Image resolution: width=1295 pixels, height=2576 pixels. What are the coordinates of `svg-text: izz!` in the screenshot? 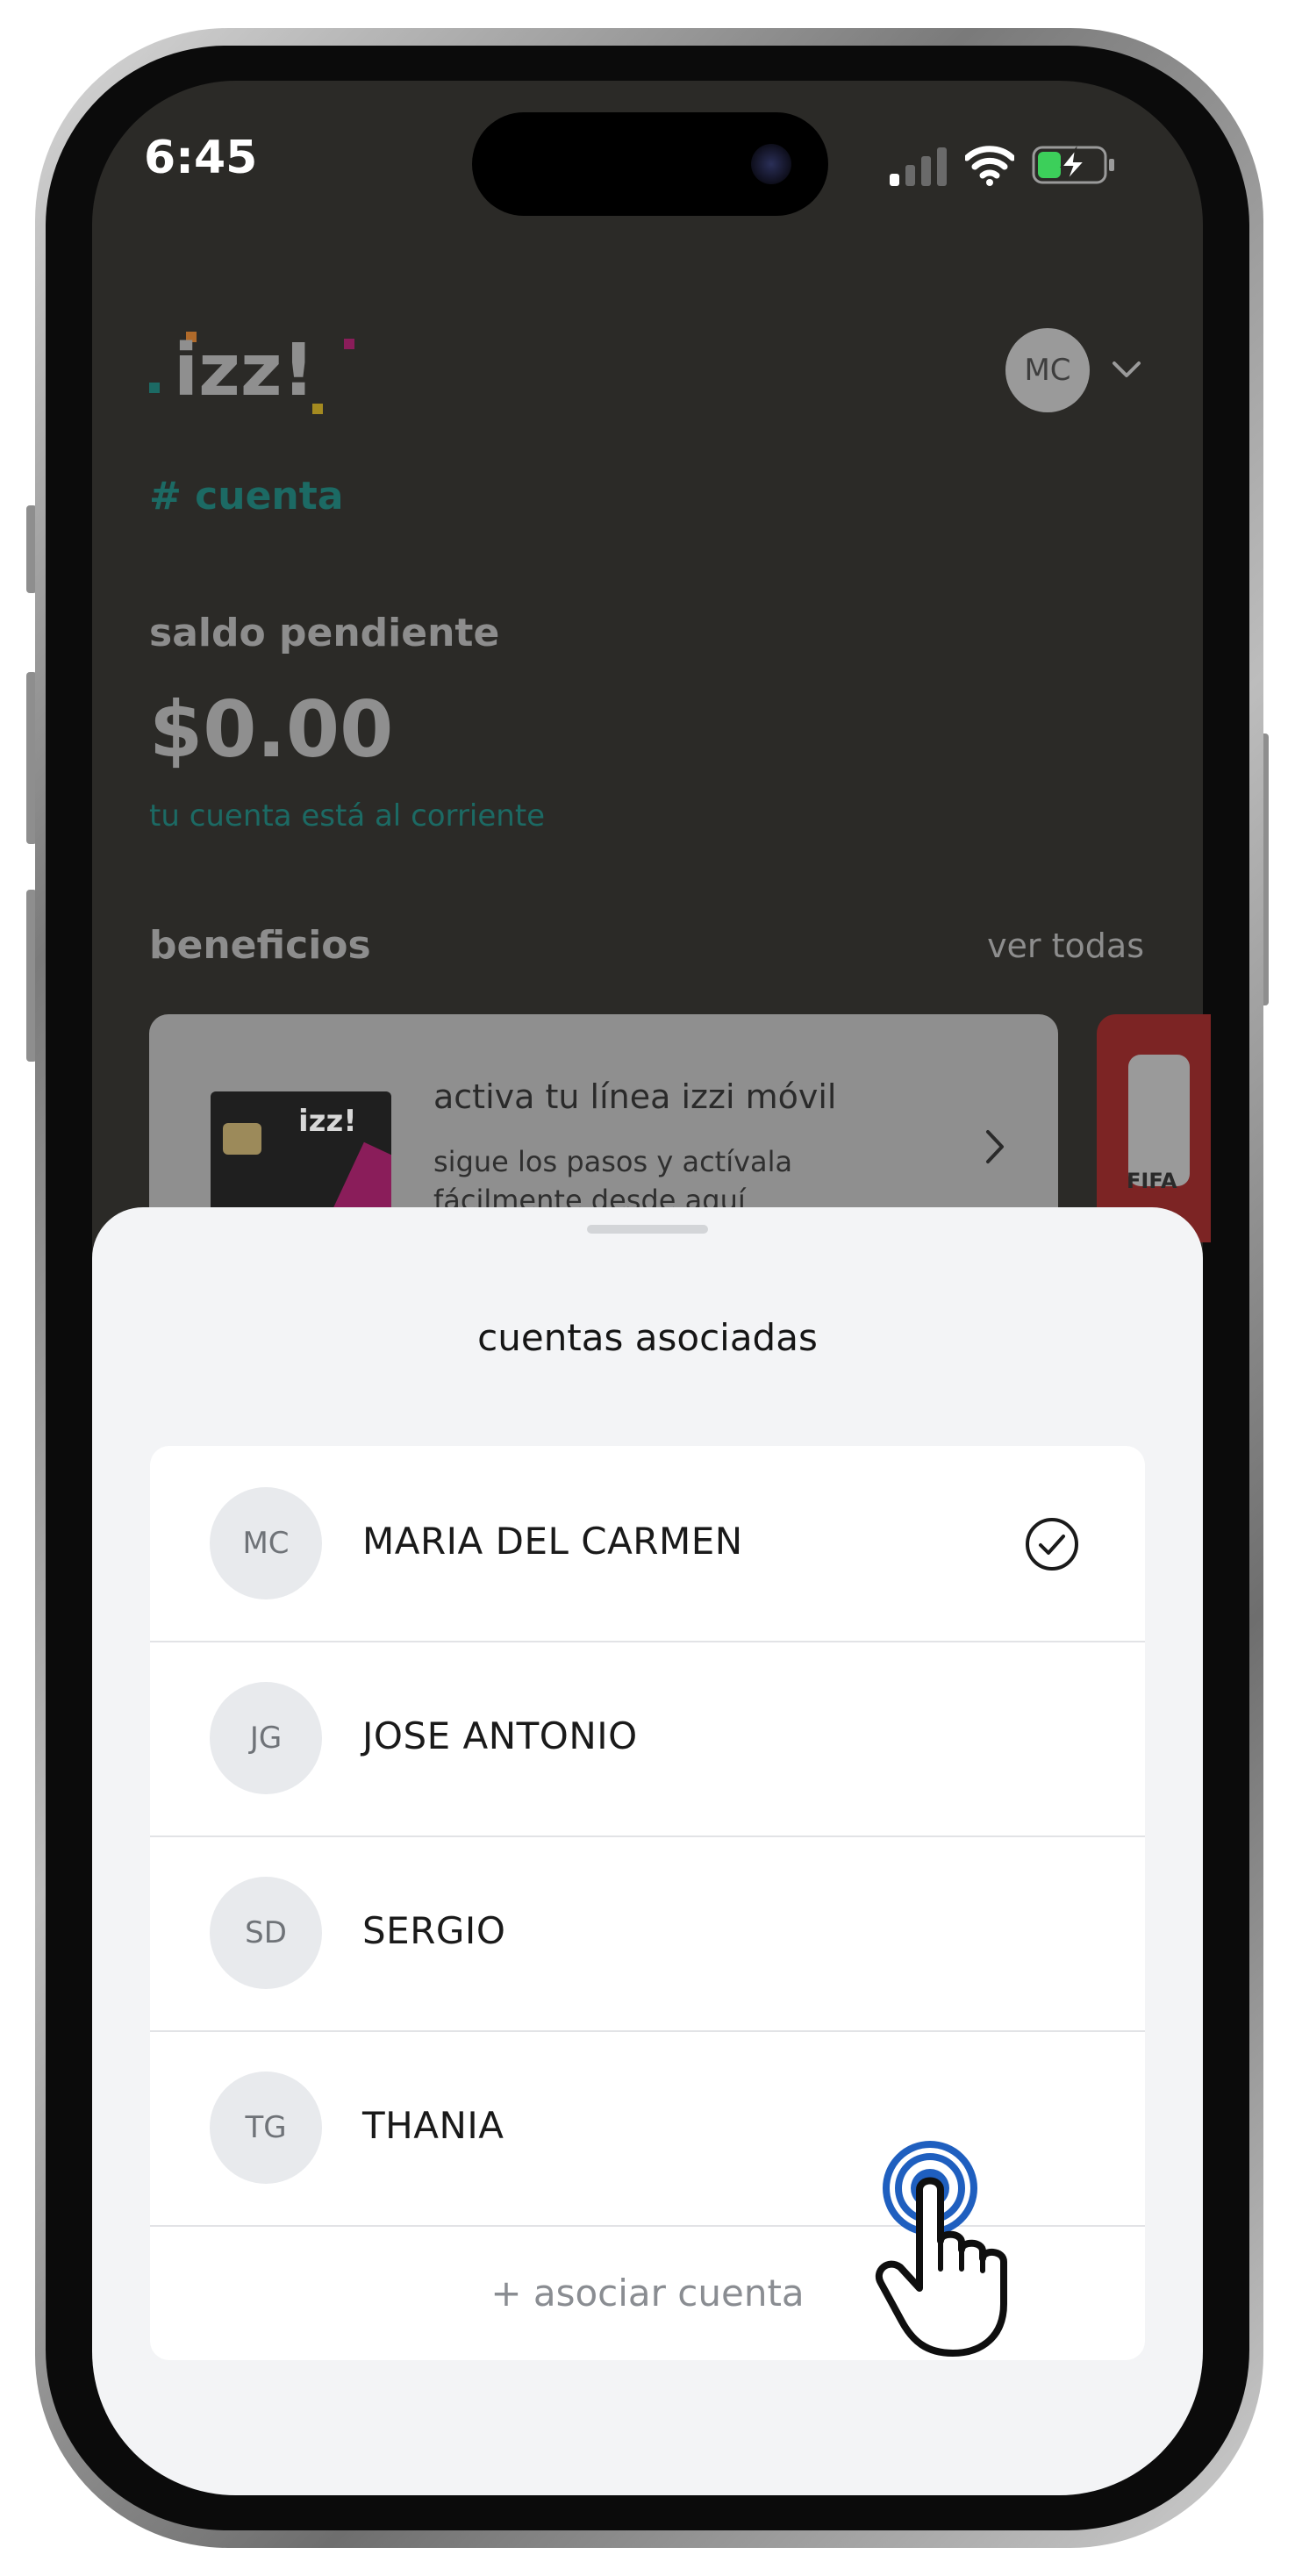 It's located at (245, 370).